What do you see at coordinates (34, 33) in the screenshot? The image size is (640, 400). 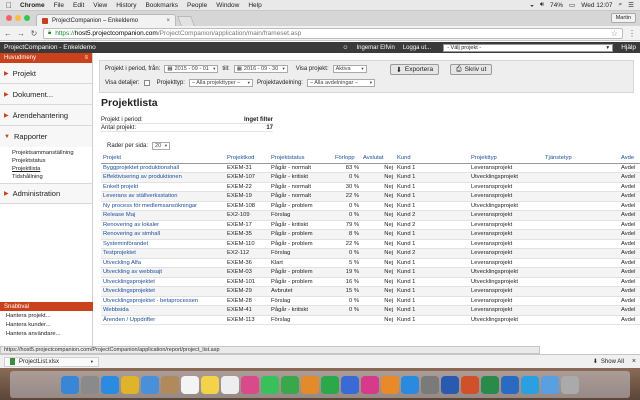 I see `reload-icon: ↻` at bounding box center [34, 33].